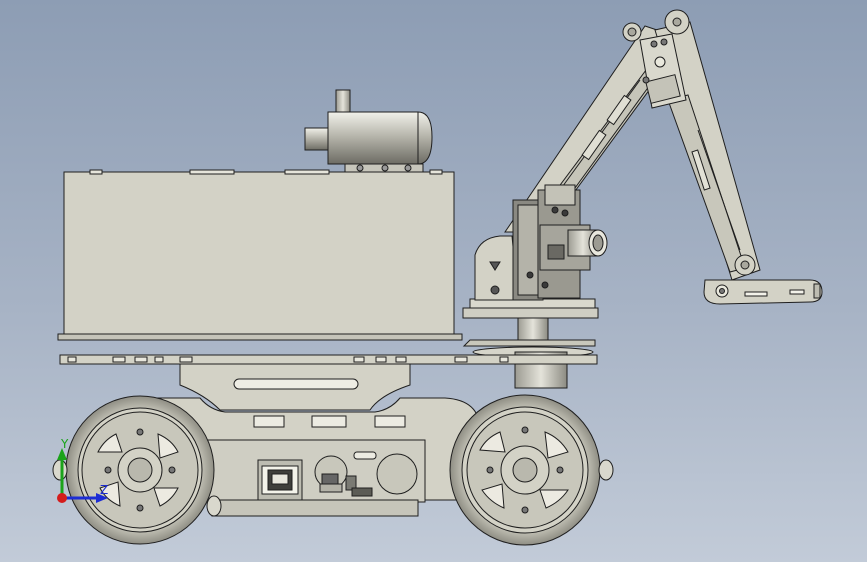 The width and height of the screenshot is (867, 562). What do you see at coordinates (260, 255) in the screenshot?
I see `electronics-box` at bounding box center [260, 255].